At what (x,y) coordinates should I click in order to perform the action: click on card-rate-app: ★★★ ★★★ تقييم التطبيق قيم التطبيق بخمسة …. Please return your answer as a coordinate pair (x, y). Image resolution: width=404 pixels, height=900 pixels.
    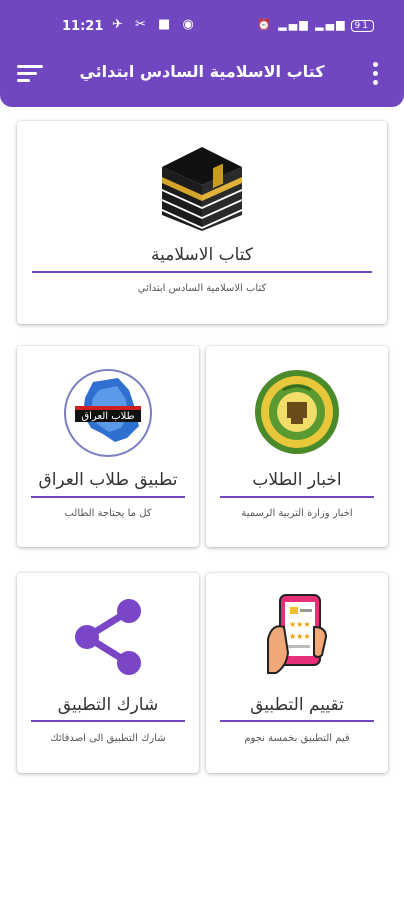
    Looking at the image, I should click on (297, 673).